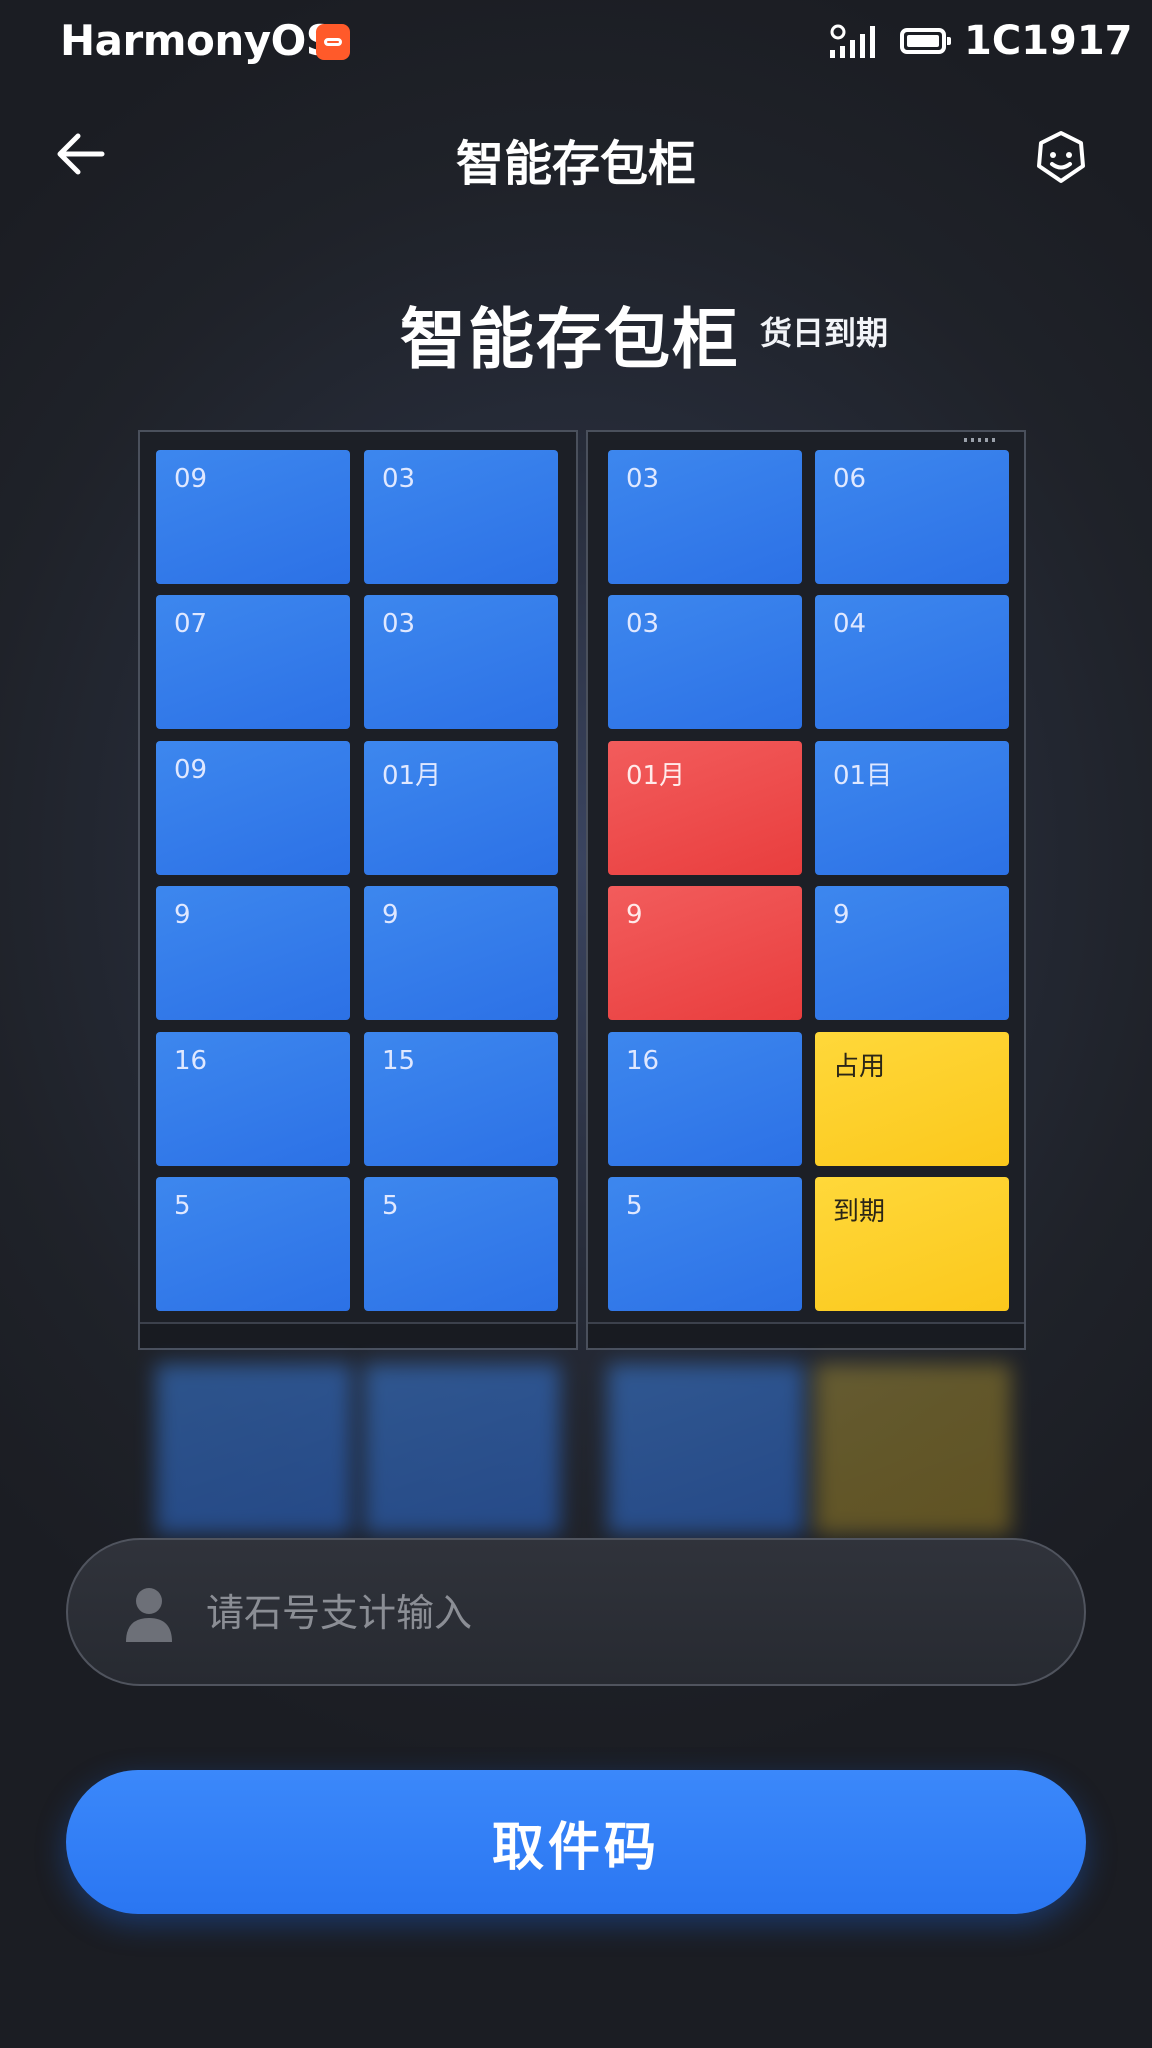 The image size is (1152, 2048). What do you see at coordinates (461, 808) in the screenshot?
I see `locker-door: 01月` at bounding box center [461, 808].